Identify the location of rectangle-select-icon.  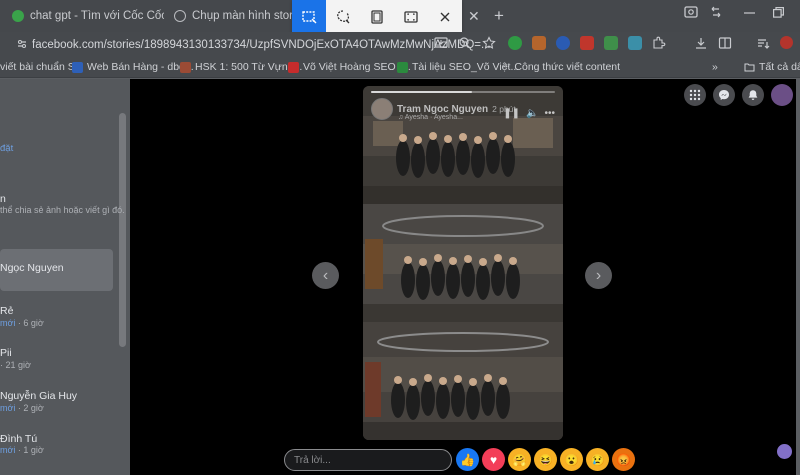
(309, 17).